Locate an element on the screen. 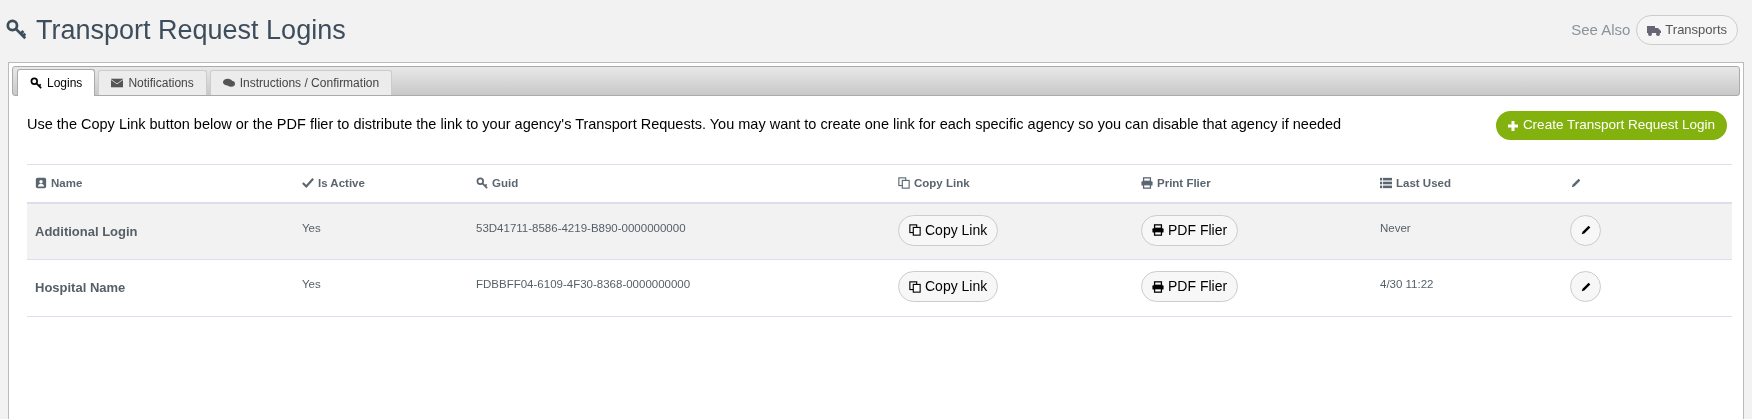 Image resolution: width=1752 pixels, height=419 pixels. column-header: Name is located at coordinates (67, 183).